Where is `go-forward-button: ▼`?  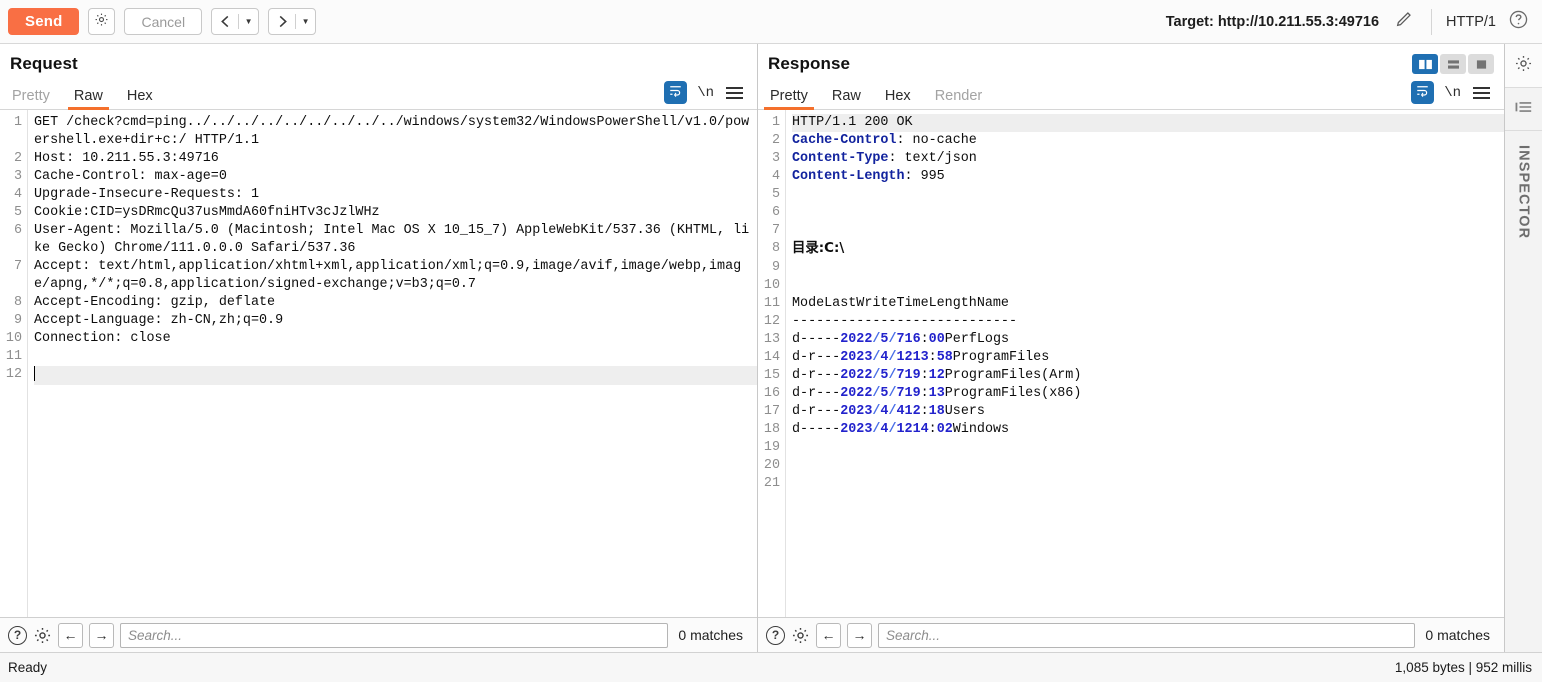
go-forward-button: ▼ is located at coordinates (292, 21).